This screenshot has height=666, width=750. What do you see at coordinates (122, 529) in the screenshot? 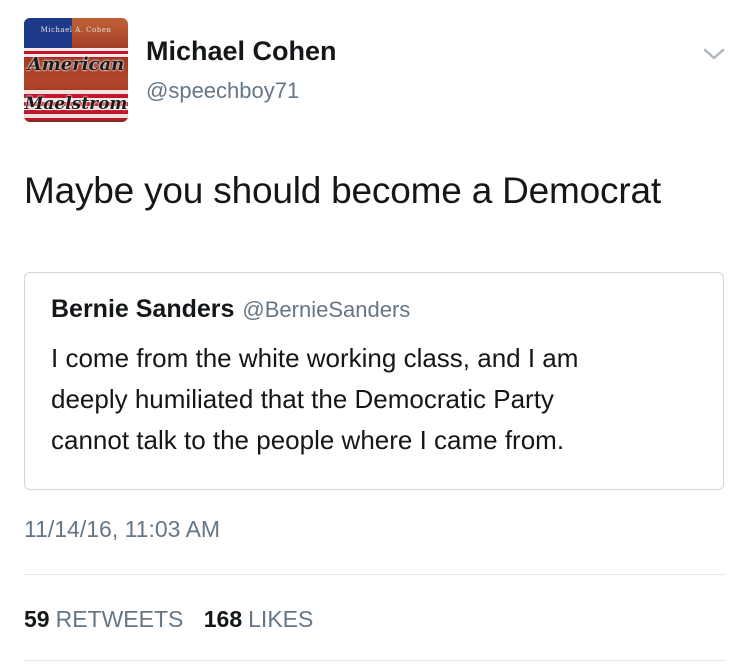
I see `tweet-timestamp: 11/14/16, 11:03 AM` at bounding box center [122, 529].